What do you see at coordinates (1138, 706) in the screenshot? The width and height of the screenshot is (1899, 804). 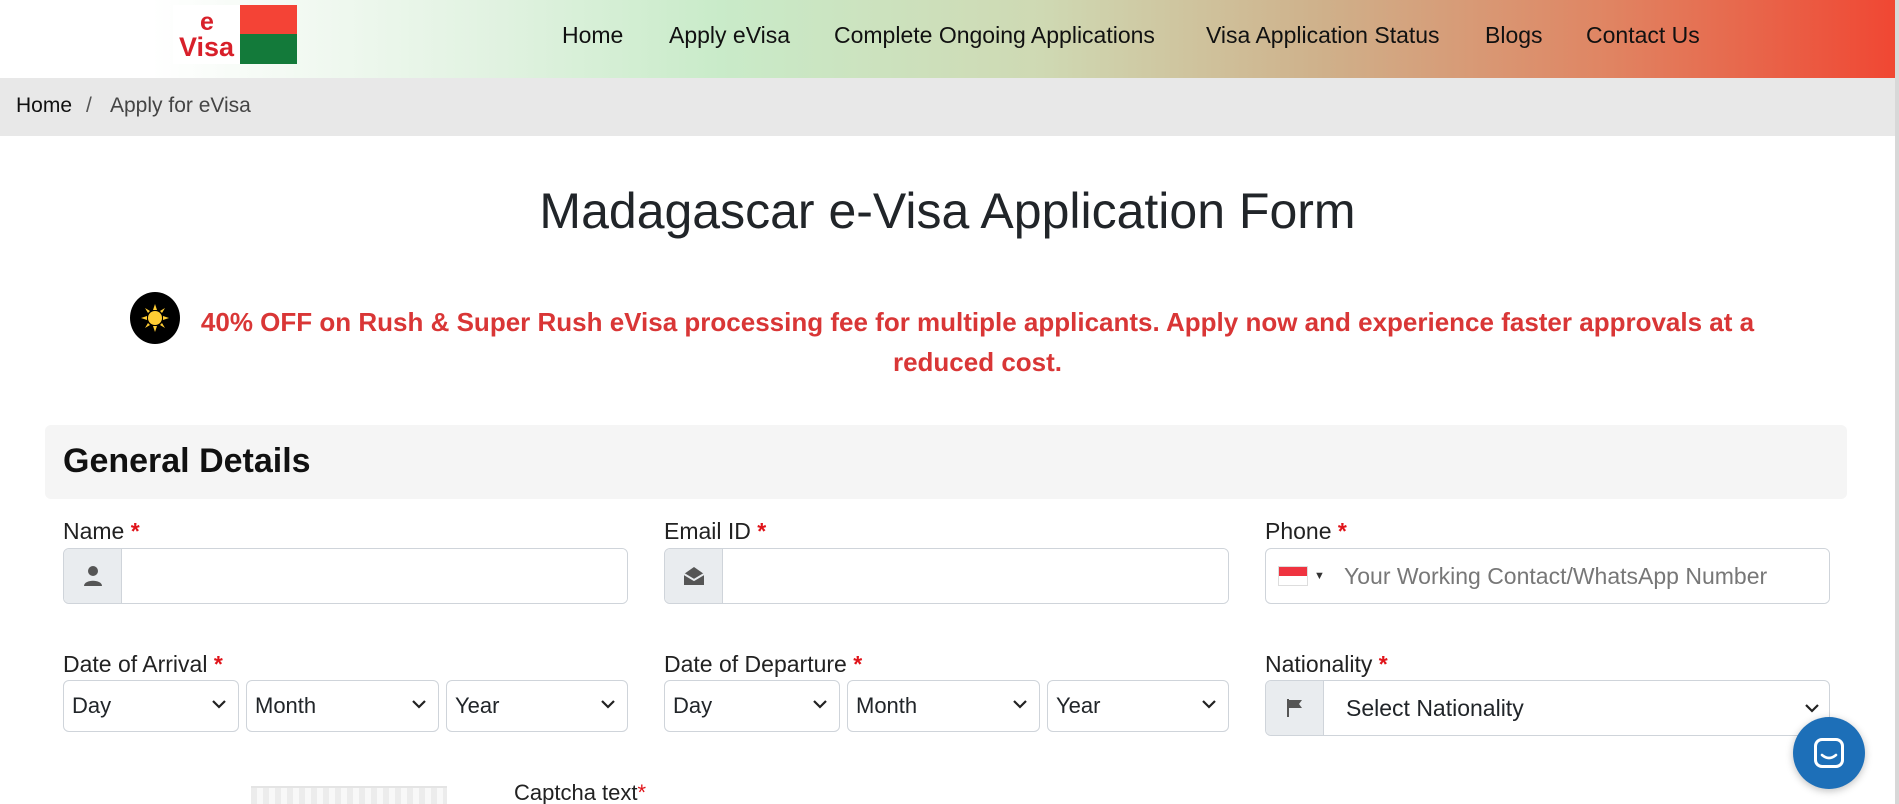 I see `departure-year-select: Year` at bounding box center [1138, 706].